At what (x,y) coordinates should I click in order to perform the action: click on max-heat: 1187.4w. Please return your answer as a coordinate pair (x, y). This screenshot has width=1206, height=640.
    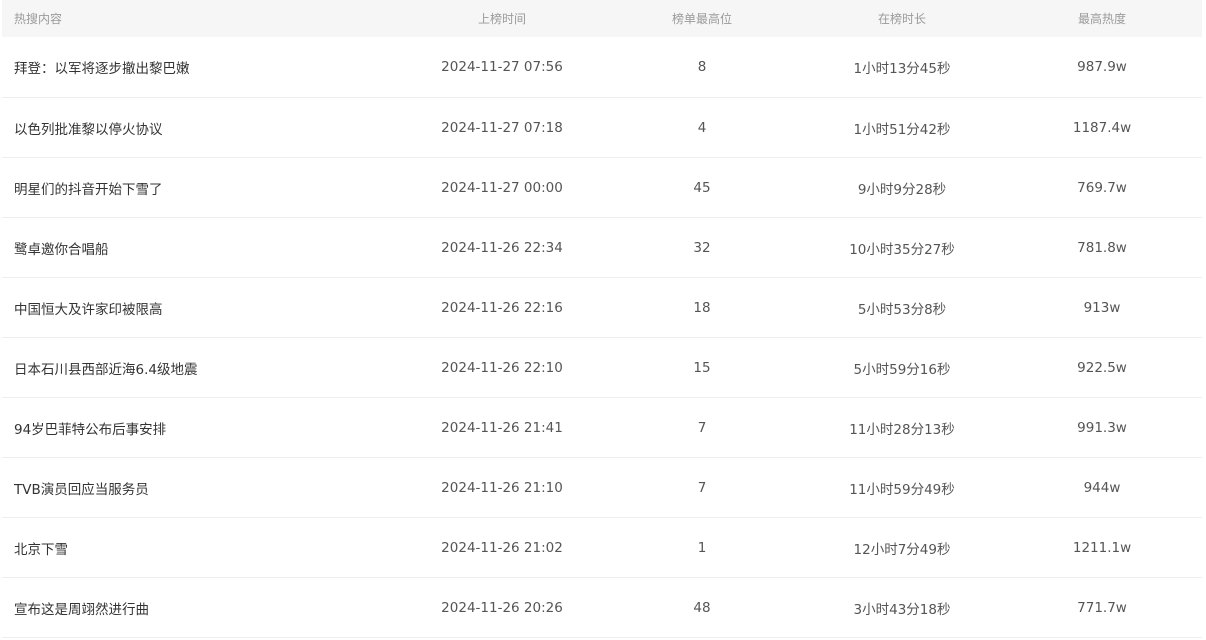
    Looking at the image, I should click on (1102, 127).